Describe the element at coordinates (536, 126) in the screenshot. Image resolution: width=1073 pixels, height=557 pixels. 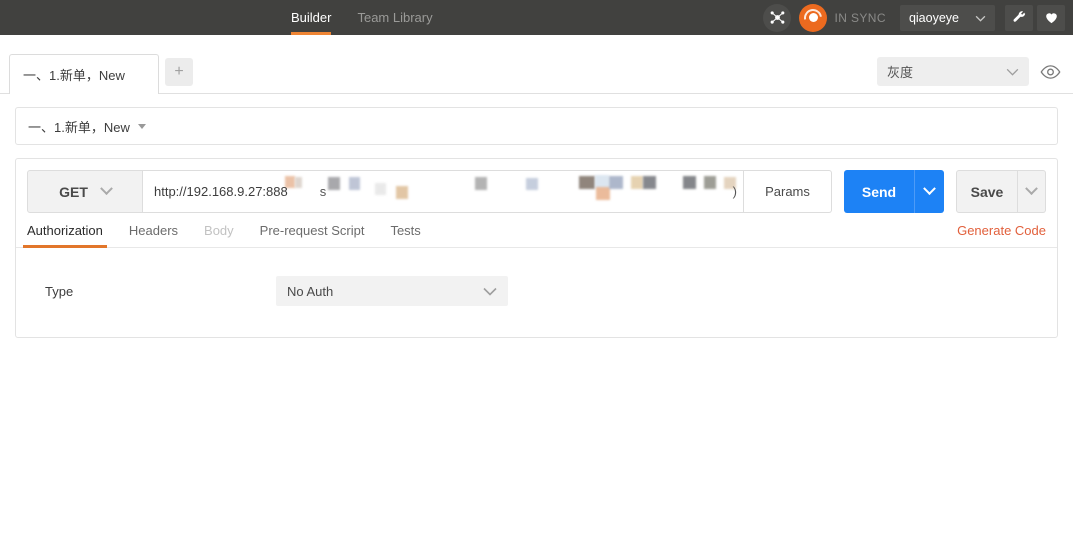
I see `request-name-bar: 一、1.新单，New` at that location.